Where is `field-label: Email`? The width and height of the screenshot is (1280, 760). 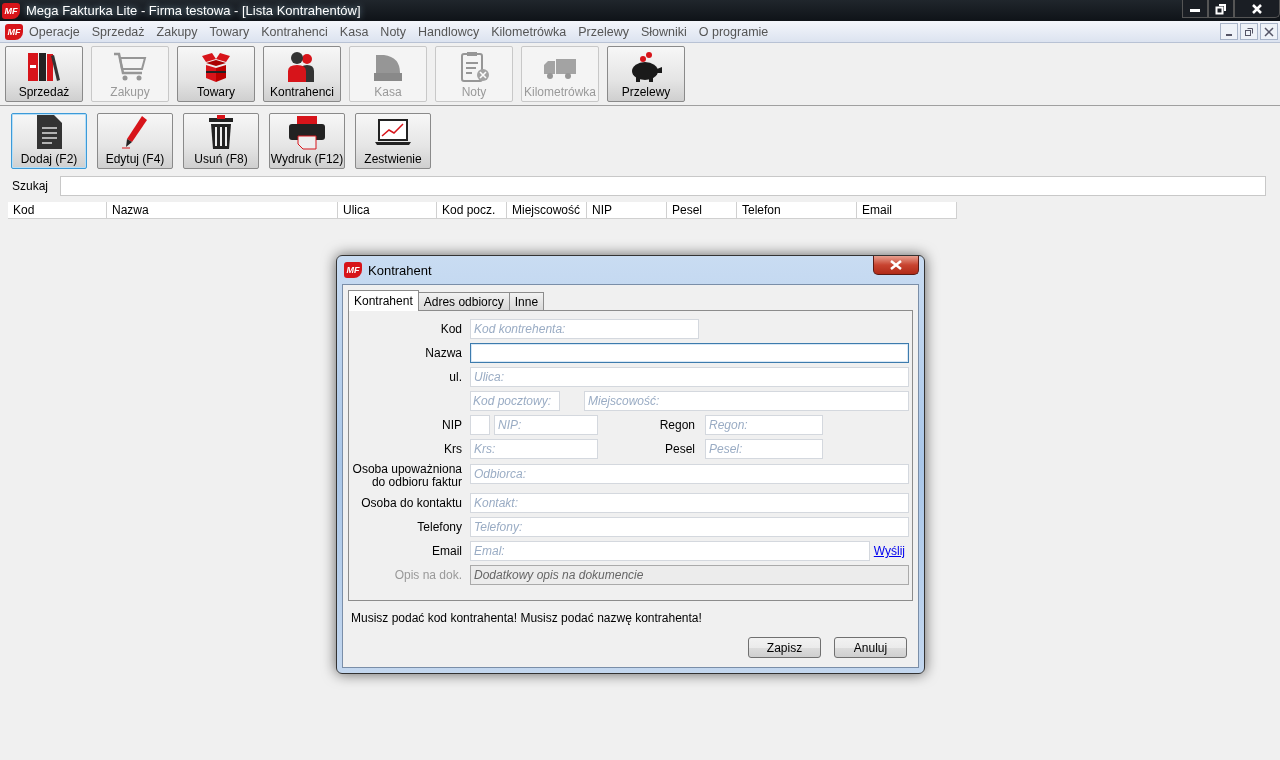 field-label: Email is located at coordinates (446, 551).